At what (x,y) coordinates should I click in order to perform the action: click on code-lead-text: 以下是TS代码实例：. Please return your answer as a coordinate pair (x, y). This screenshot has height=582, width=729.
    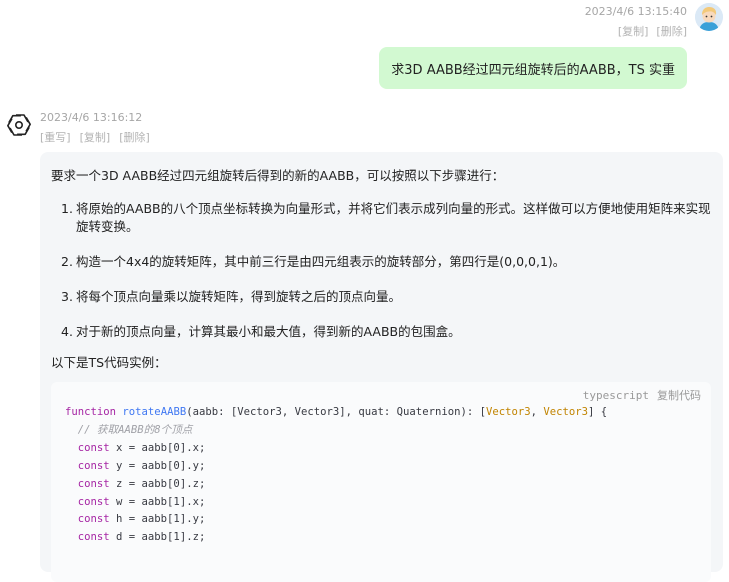
    Looking at the image, I should click on (109, 362).